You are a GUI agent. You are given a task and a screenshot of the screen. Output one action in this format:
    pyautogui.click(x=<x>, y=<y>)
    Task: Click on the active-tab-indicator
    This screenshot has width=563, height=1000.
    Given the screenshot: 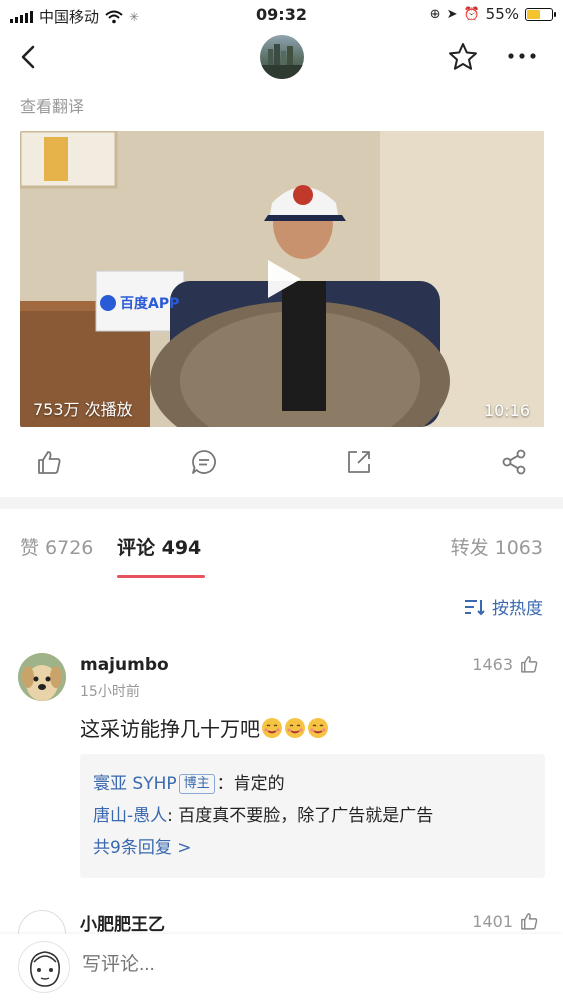 What is the action you would take?
    pyautogui.click(x=161, y=576)
    